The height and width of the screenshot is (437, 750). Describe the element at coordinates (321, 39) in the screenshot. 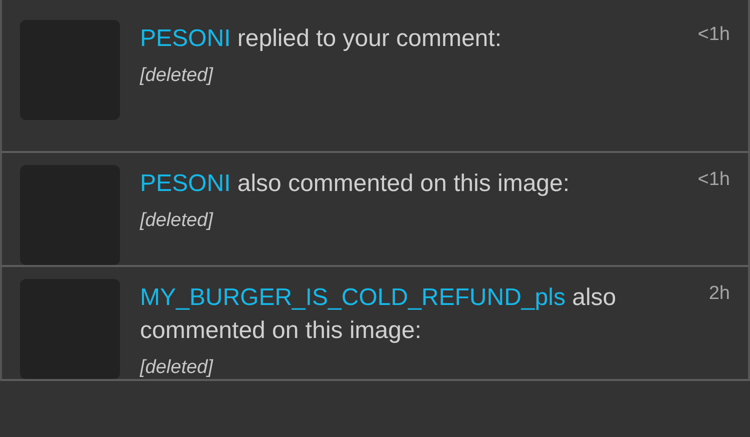

I see `notification-text: PESONI replied to your comment:` at that location.